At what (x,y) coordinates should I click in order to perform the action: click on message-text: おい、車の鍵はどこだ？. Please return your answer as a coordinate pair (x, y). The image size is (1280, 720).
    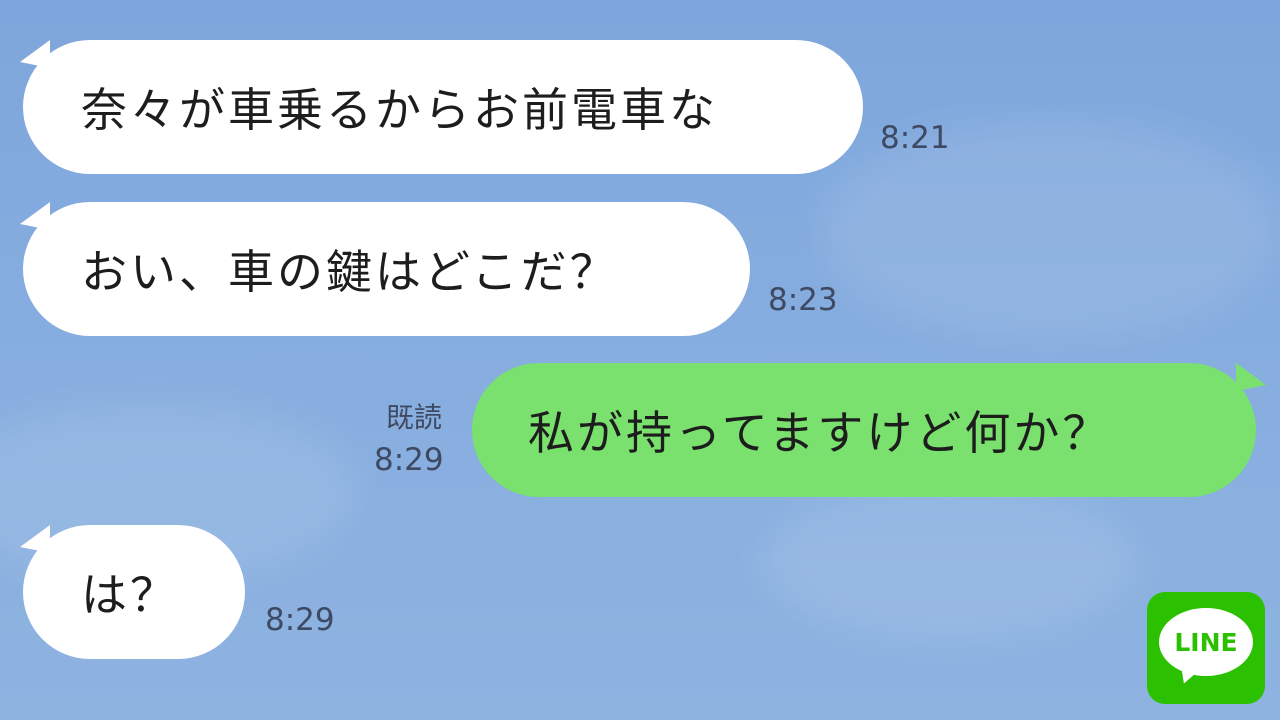
    Looking at the image, I should click on (350, 272).